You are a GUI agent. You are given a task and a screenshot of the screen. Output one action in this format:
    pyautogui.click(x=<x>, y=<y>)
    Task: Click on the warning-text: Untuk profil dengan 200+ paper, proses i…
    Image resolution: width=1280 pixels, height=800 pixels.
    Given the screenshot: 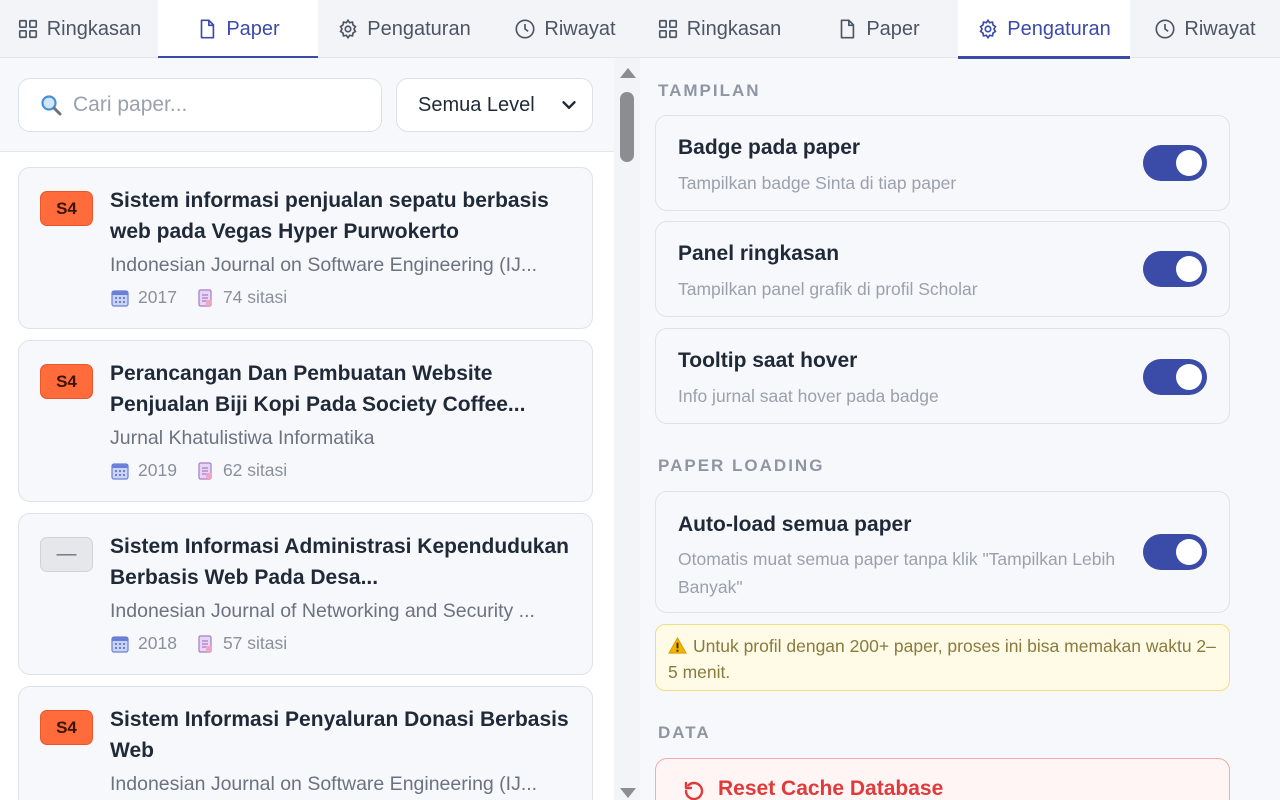 What is the action you would take?
    pyautogui.click(x=942, y=659)
    